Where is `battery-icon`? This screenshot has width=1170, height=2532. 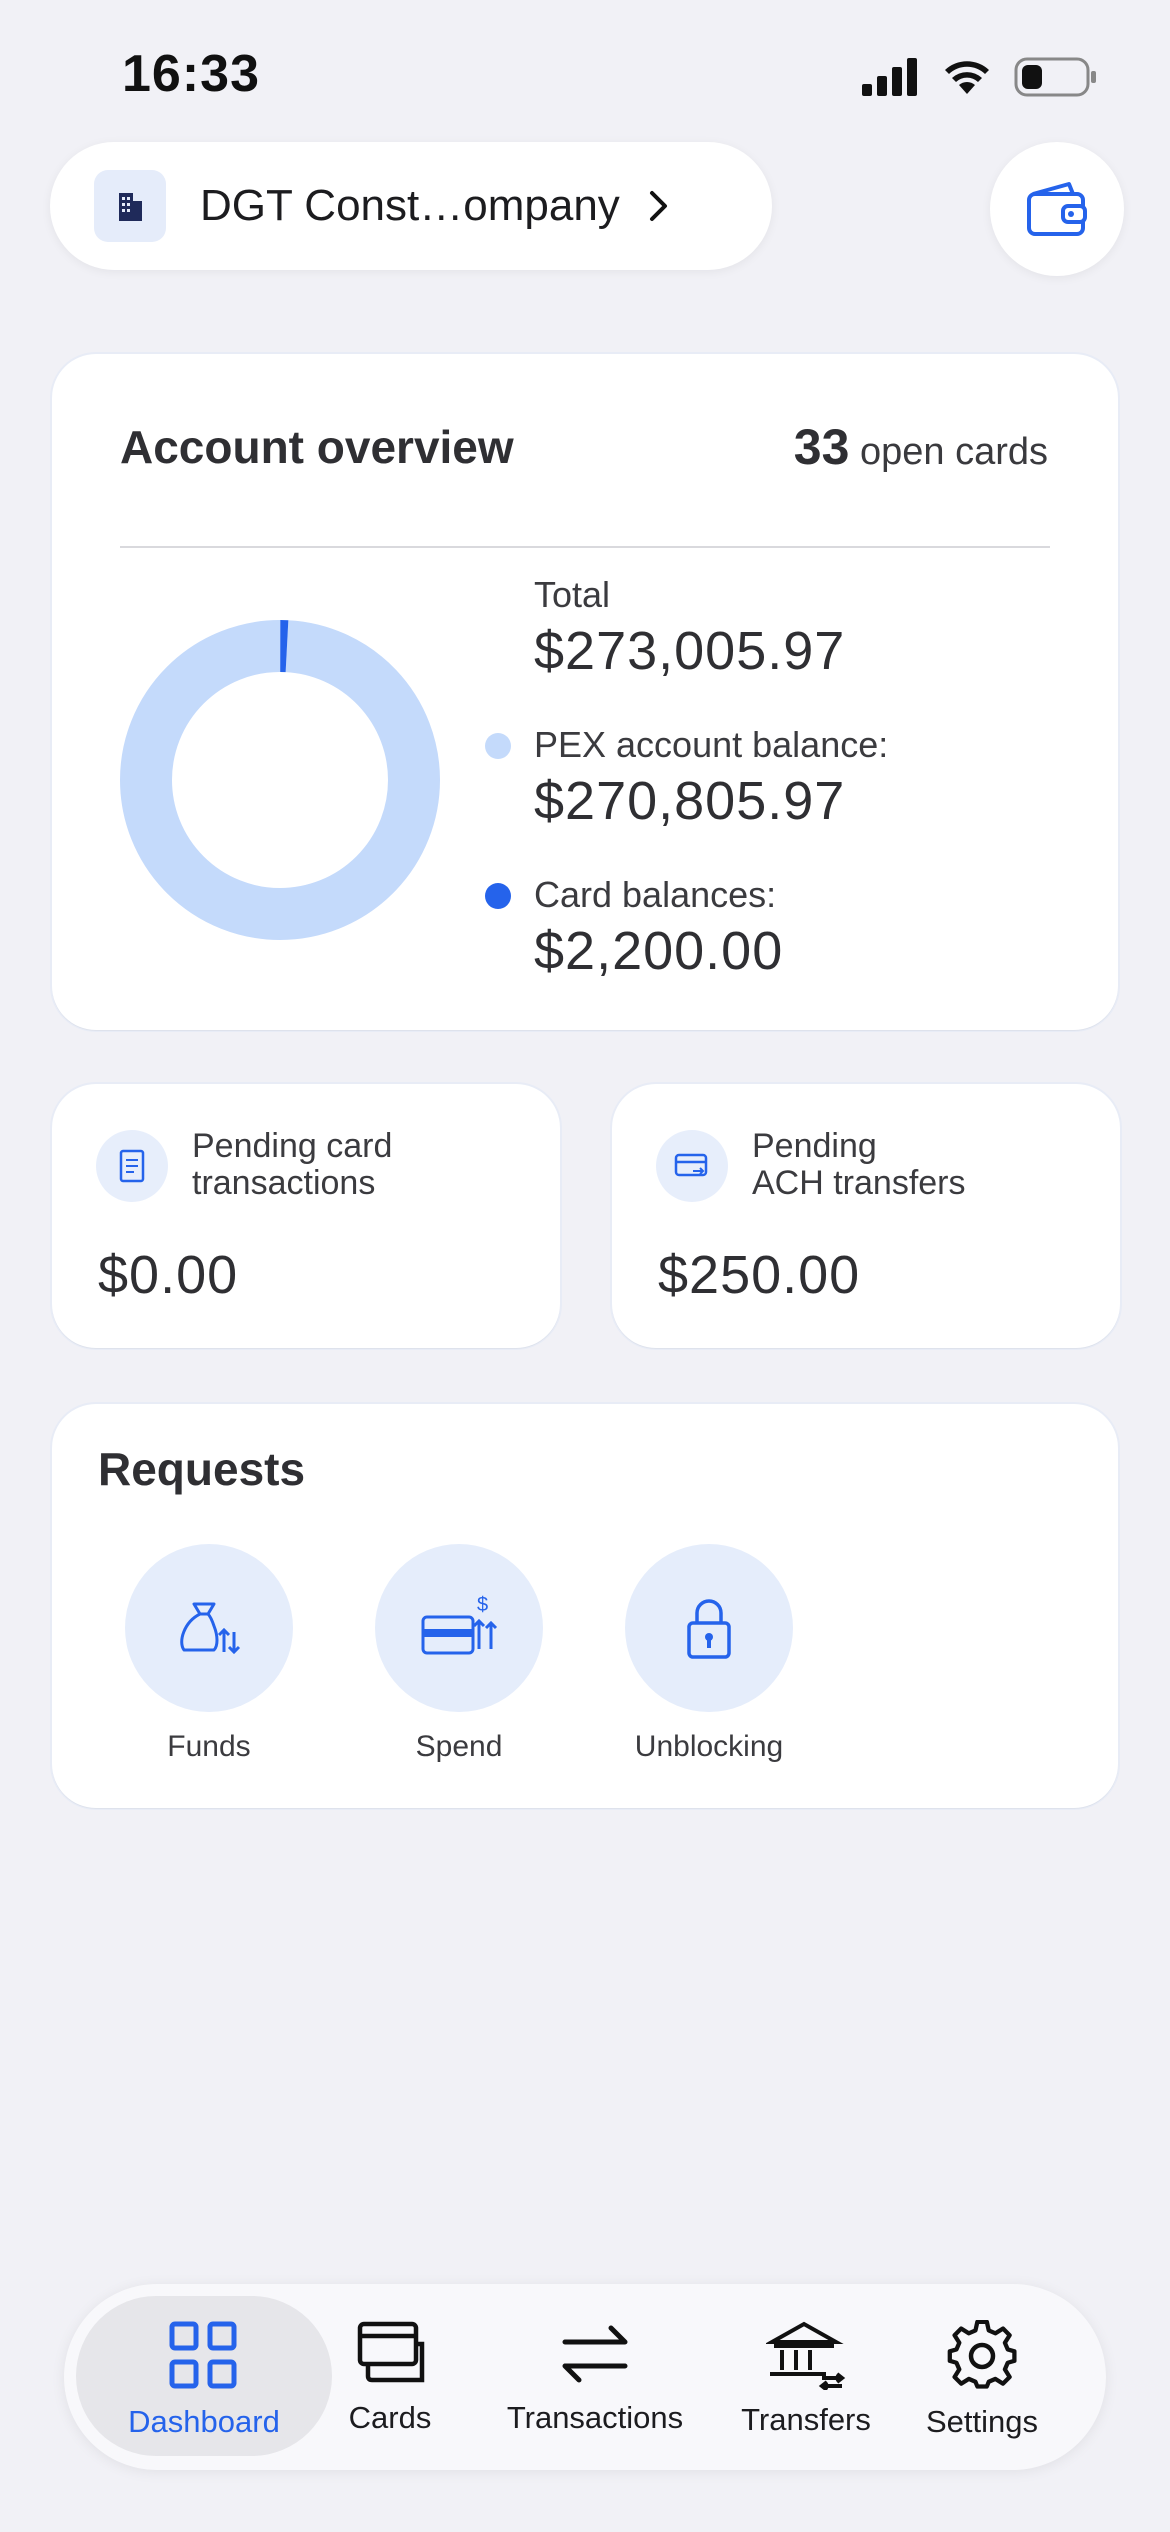
battery-icon is located at coordinates (1055, 77).